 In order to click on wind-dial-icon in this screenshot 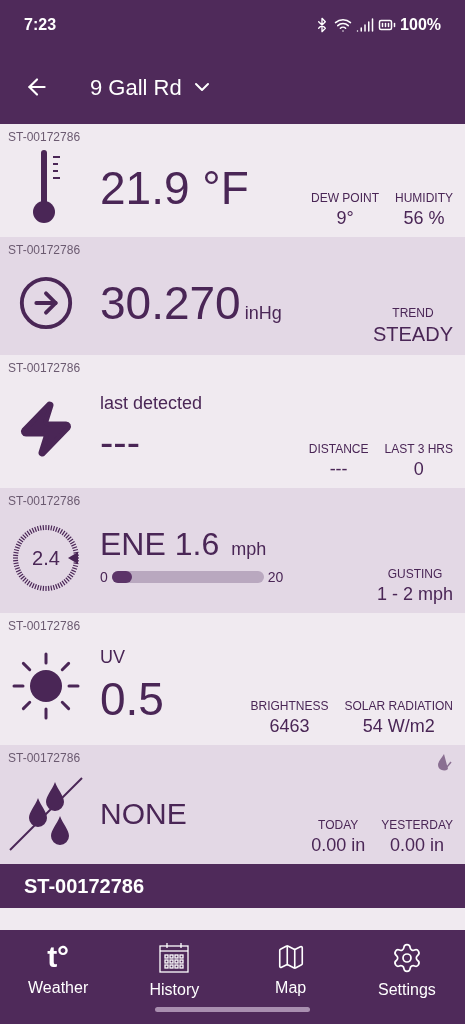, I will do `click(46, 557)`.